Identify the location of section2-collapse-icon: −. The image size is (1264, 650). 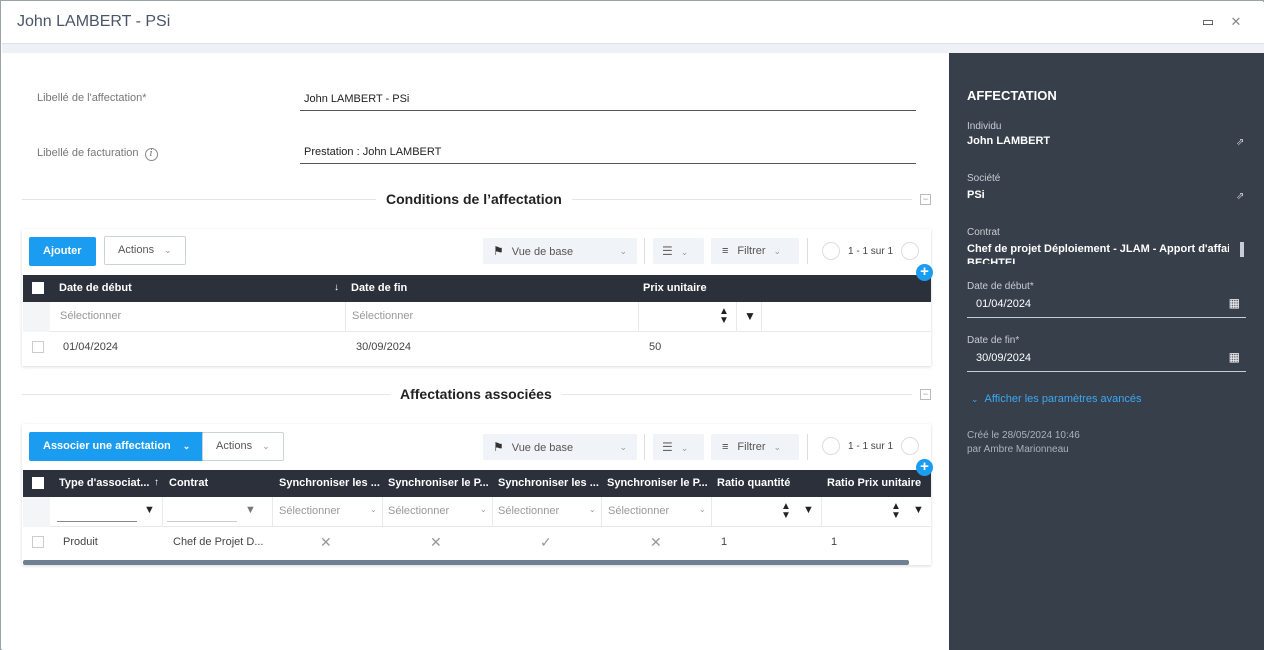
(925, 394).